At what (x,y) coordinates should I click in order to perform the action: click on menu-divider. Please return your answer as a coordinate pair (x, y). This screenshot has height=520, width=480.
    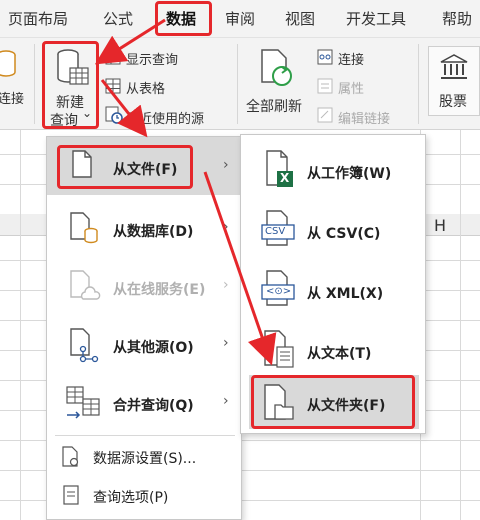
    Looking at the image, I should click on (145, 435).